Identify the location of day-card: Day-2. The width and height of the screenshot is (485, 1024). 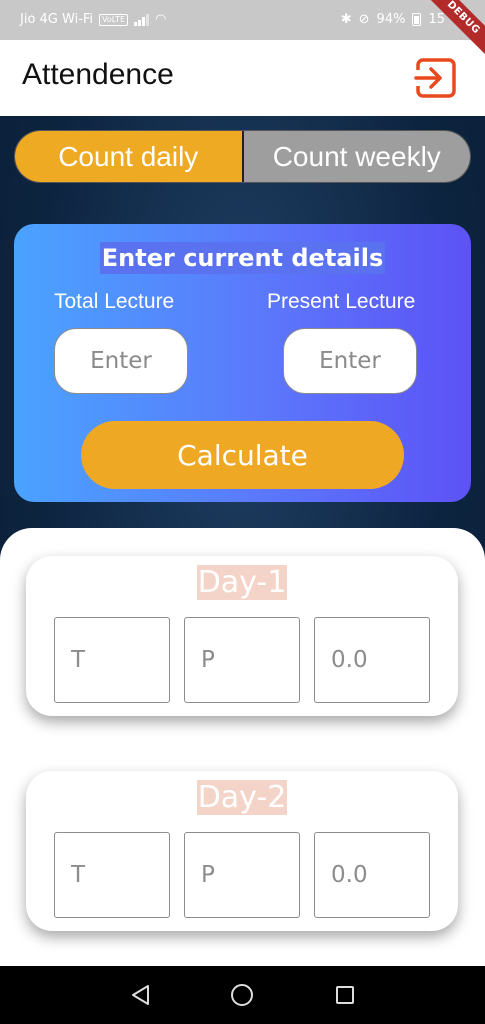
(242, 851).